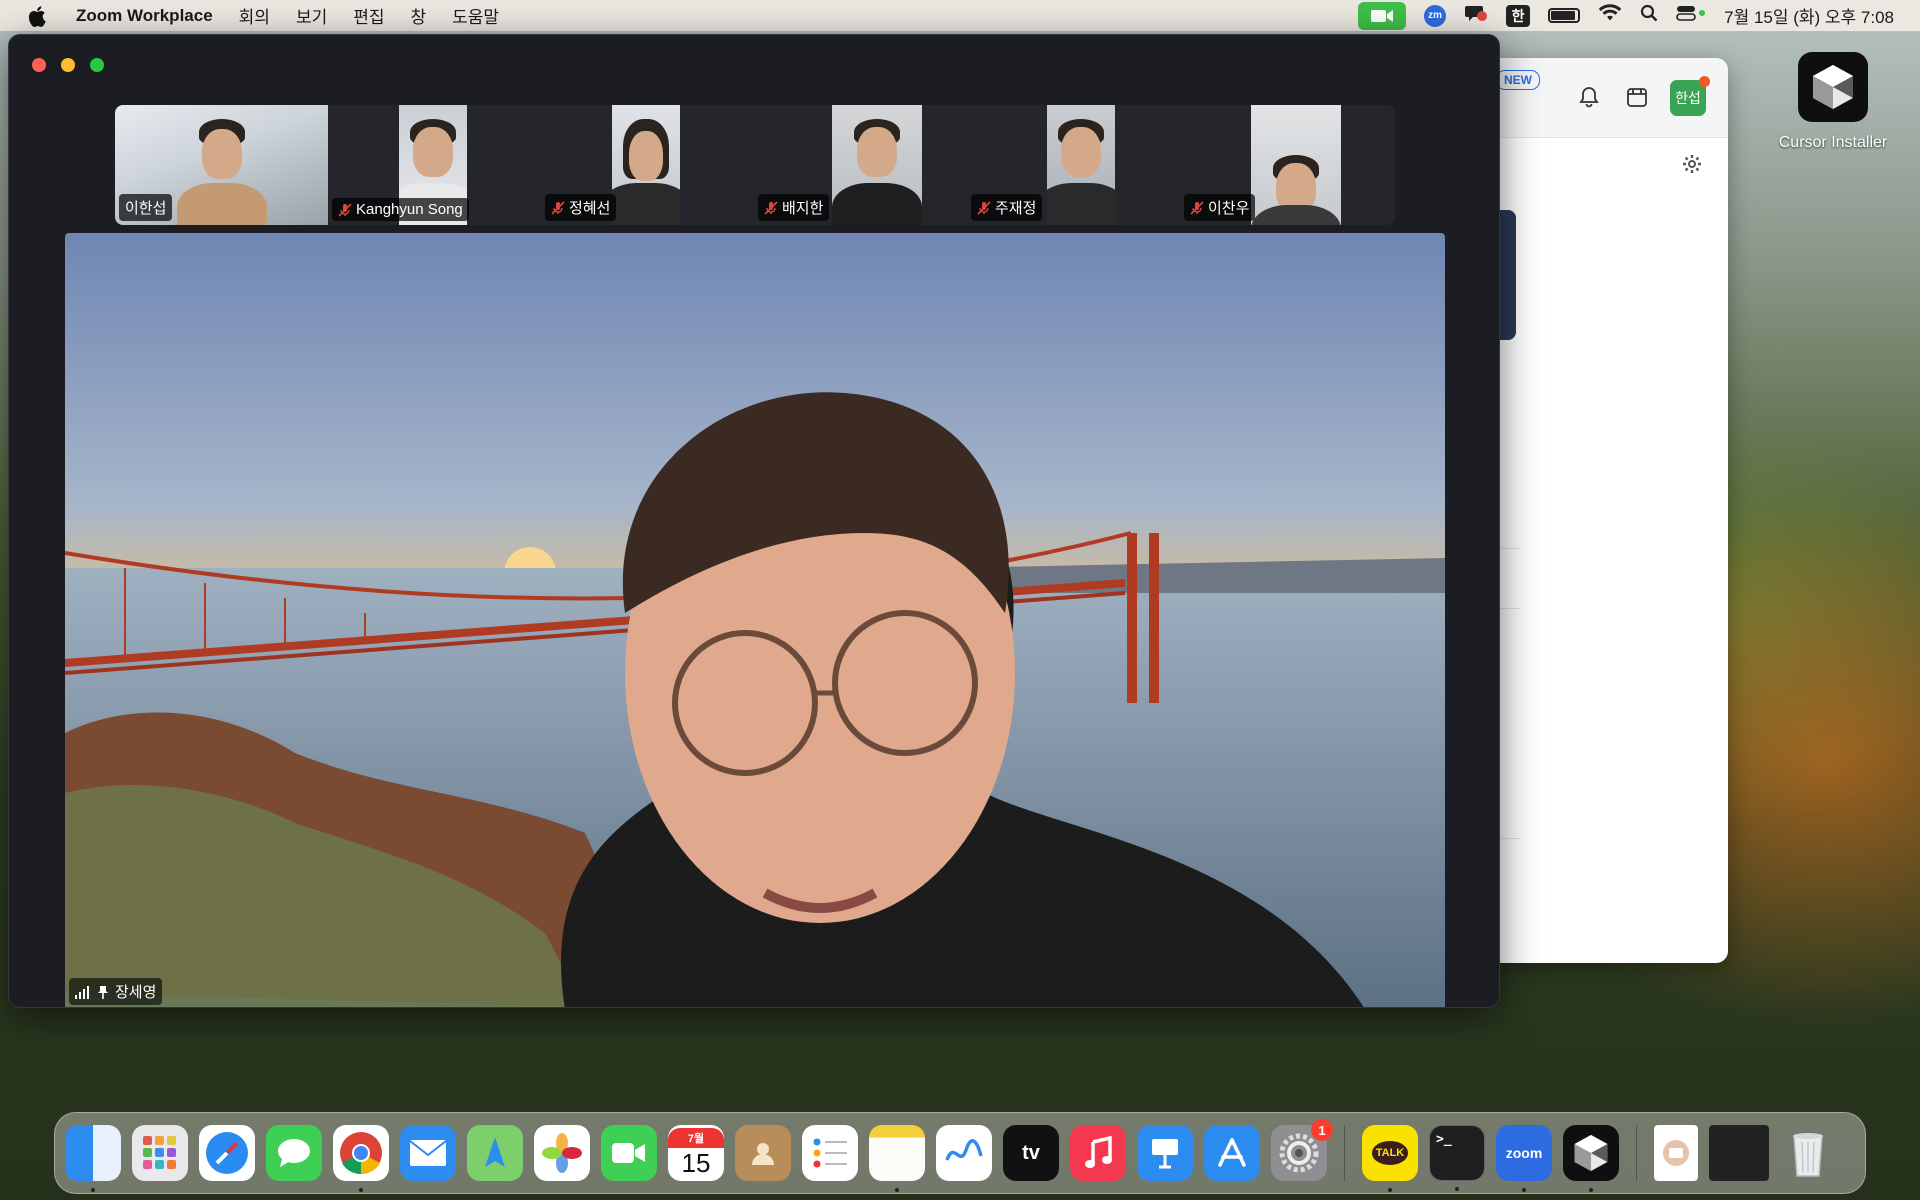 This screenshot has width=1920, height=1200. Describe the element at coordinates (1649, 15) in the screenshot. I see `spotlight-search-icon` at that location.